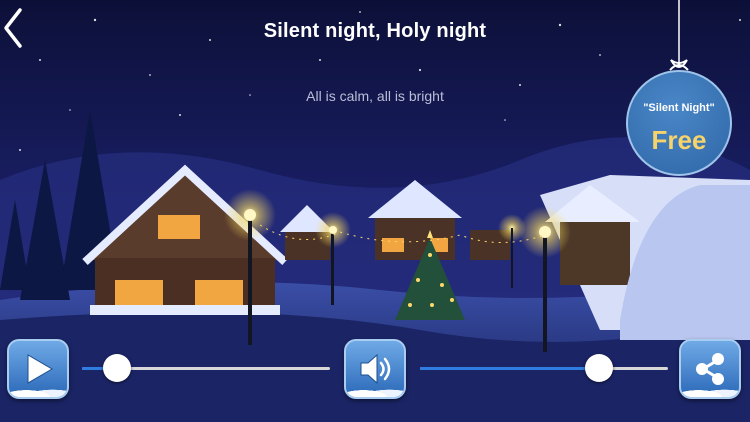  What do you see at coordinates (38, 369) in the screenshot?
I see `play-button` at bounding box center [38, 369].